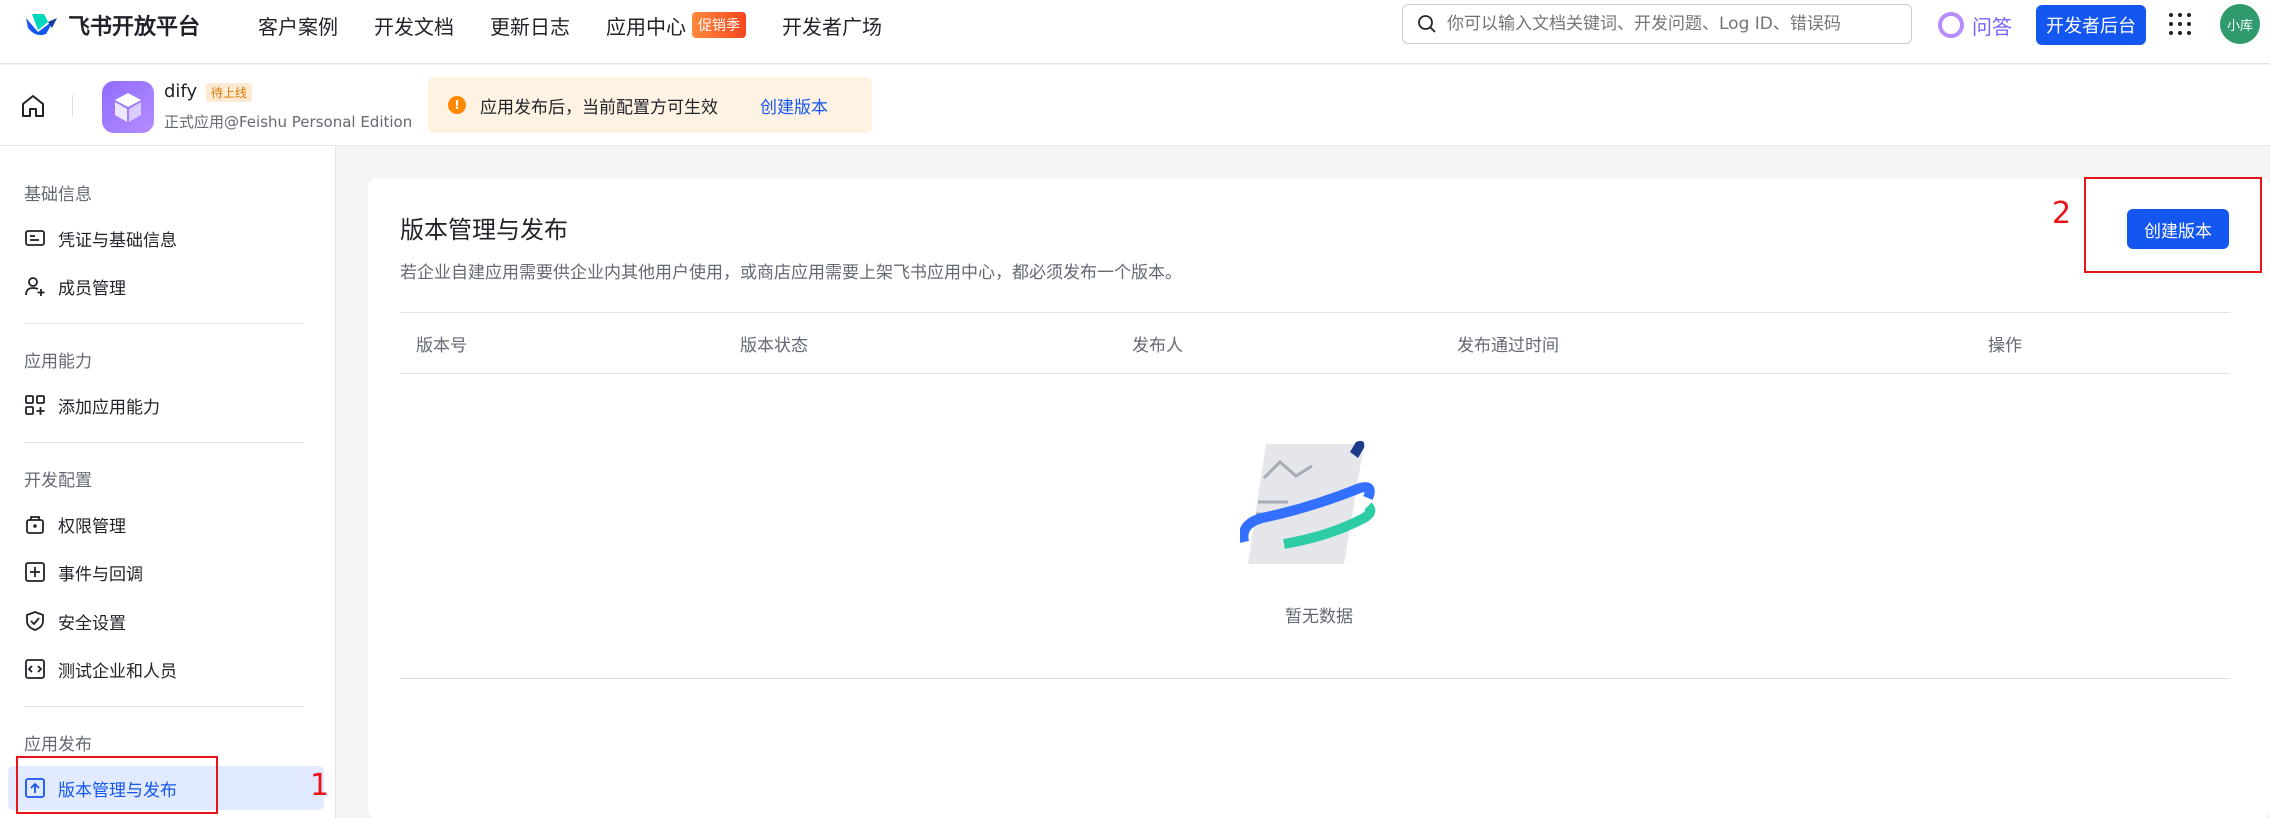 Image resolution: width=2270 pixels, height=818 pixels. I want to click on ask-label: 问答, so click(1992, 26).